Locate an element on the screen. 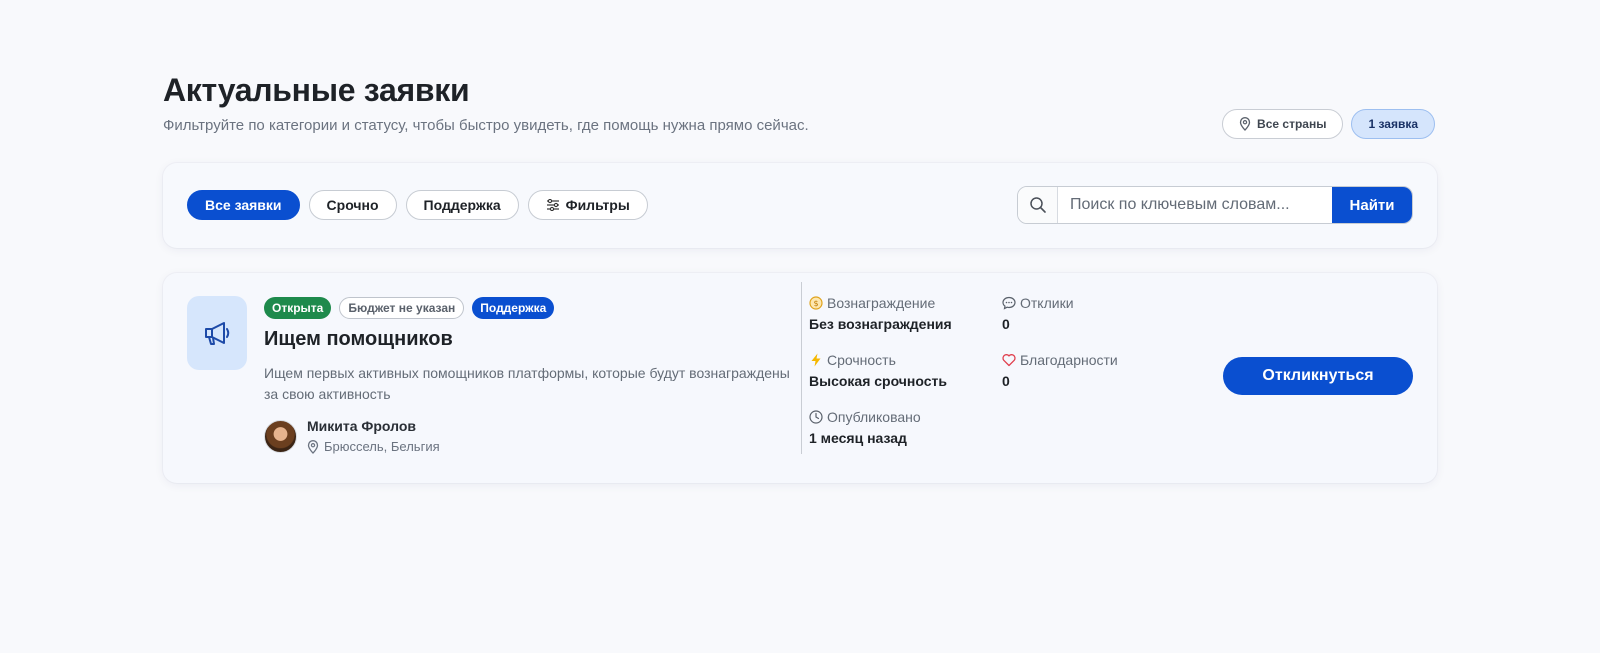 The width and height of the screenshot is (1600, 653). coin-icon: $ is located at coordinates (816, 303).